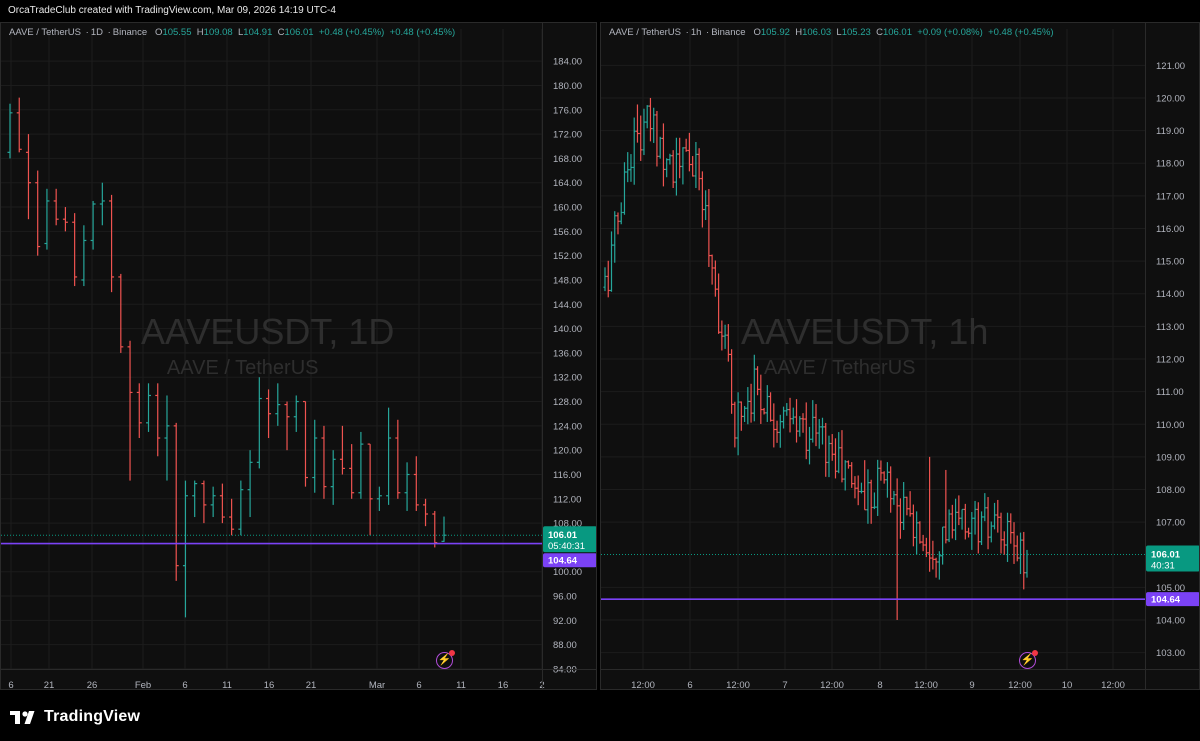  What do you see at coordinates (1170, 196) in the screenshot?
I see `y-tick-label: 117.00` at bounding box center [1170, 196].